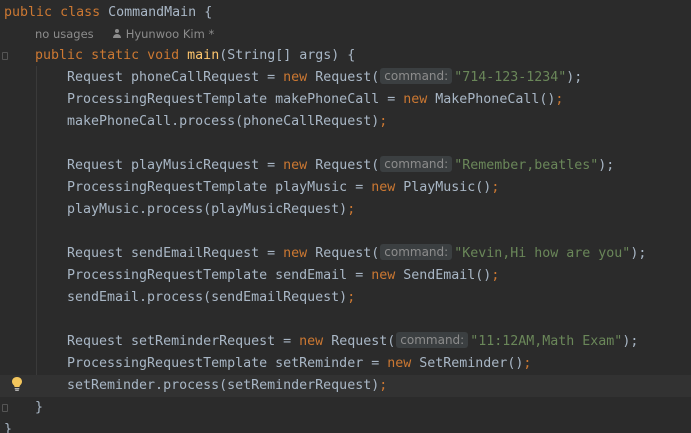 This screenshot has width=691, height=433. What do you see at coordinates (219, 275) in the screenshot?
I see `template-declaration: ProcessingRequestTemplate sendEmail =` at bounding box center [219, 275].